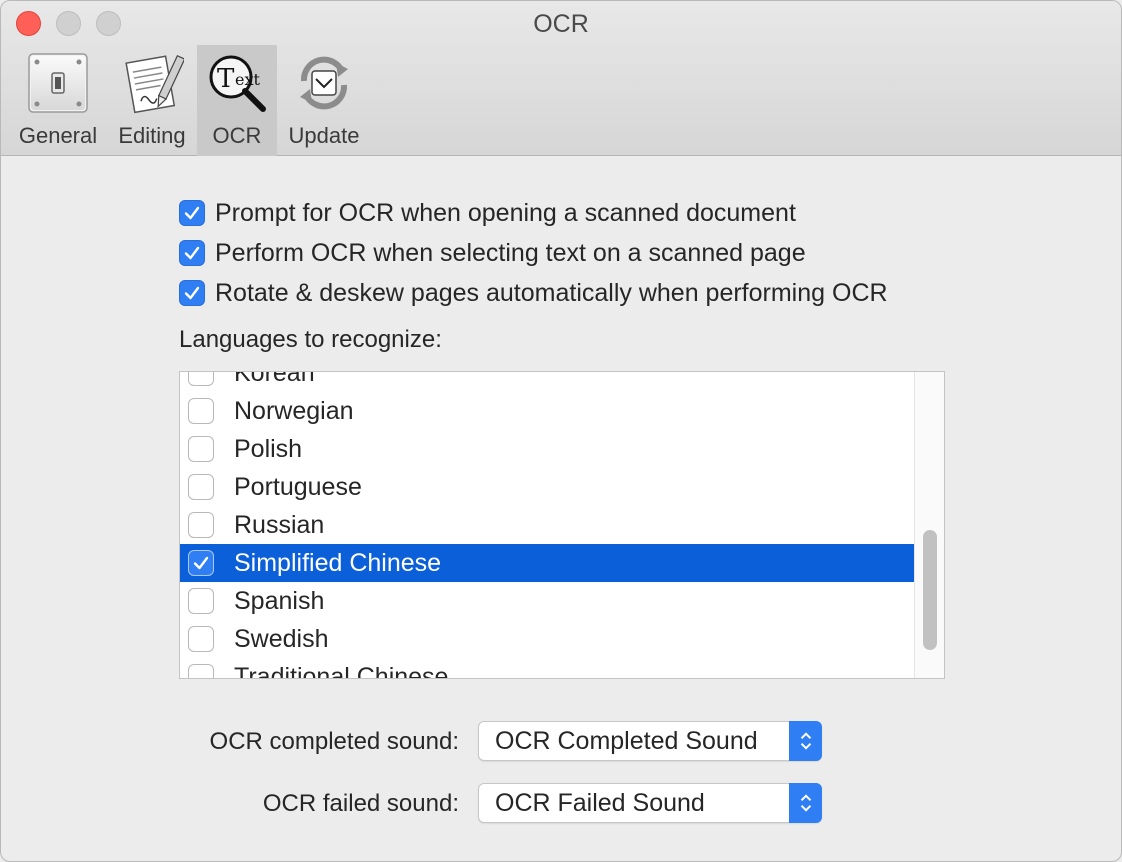 This screenshot has width=1122, height=862. I want to click on list-item: Norwegian, so click(547, 411).